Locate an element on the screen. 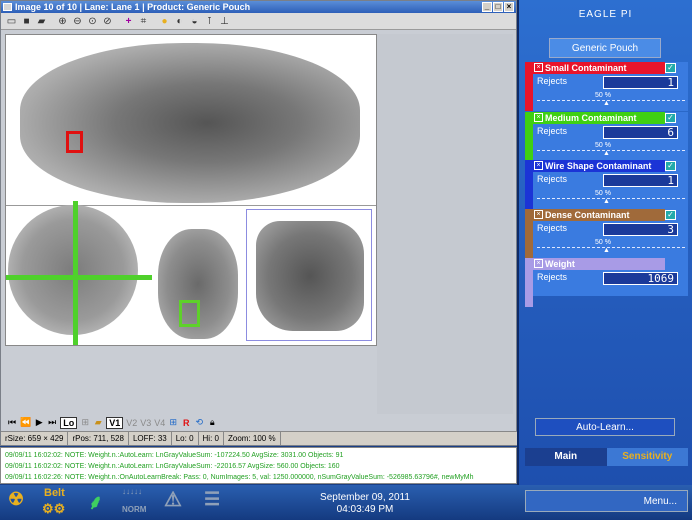  zoom-out-icon: ⊖ is located at coordinates (77, 21).